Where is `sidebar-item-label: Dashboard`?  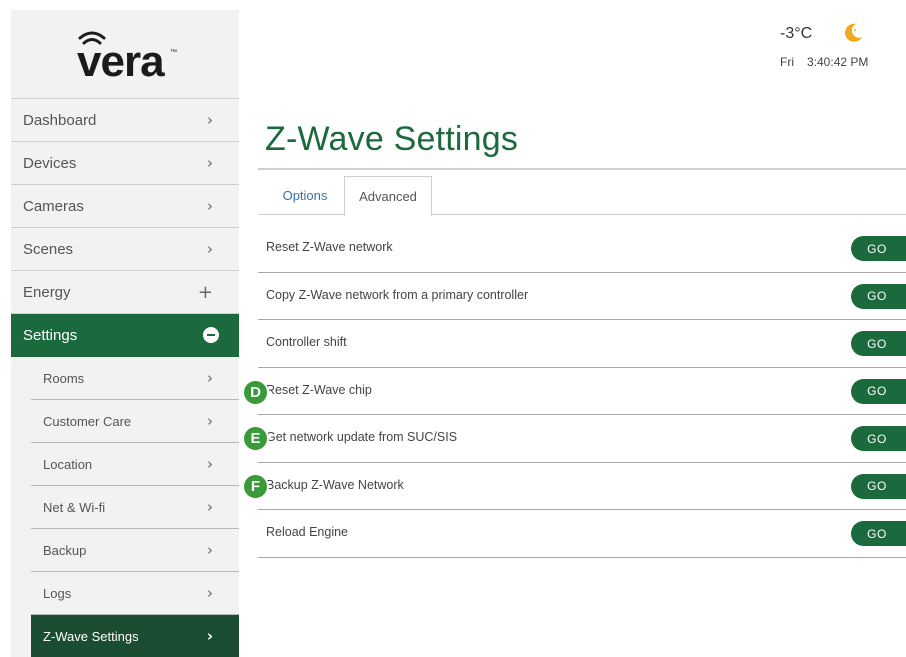
sidebar-item-label: Dashboard is located at coordinates (60, 120).